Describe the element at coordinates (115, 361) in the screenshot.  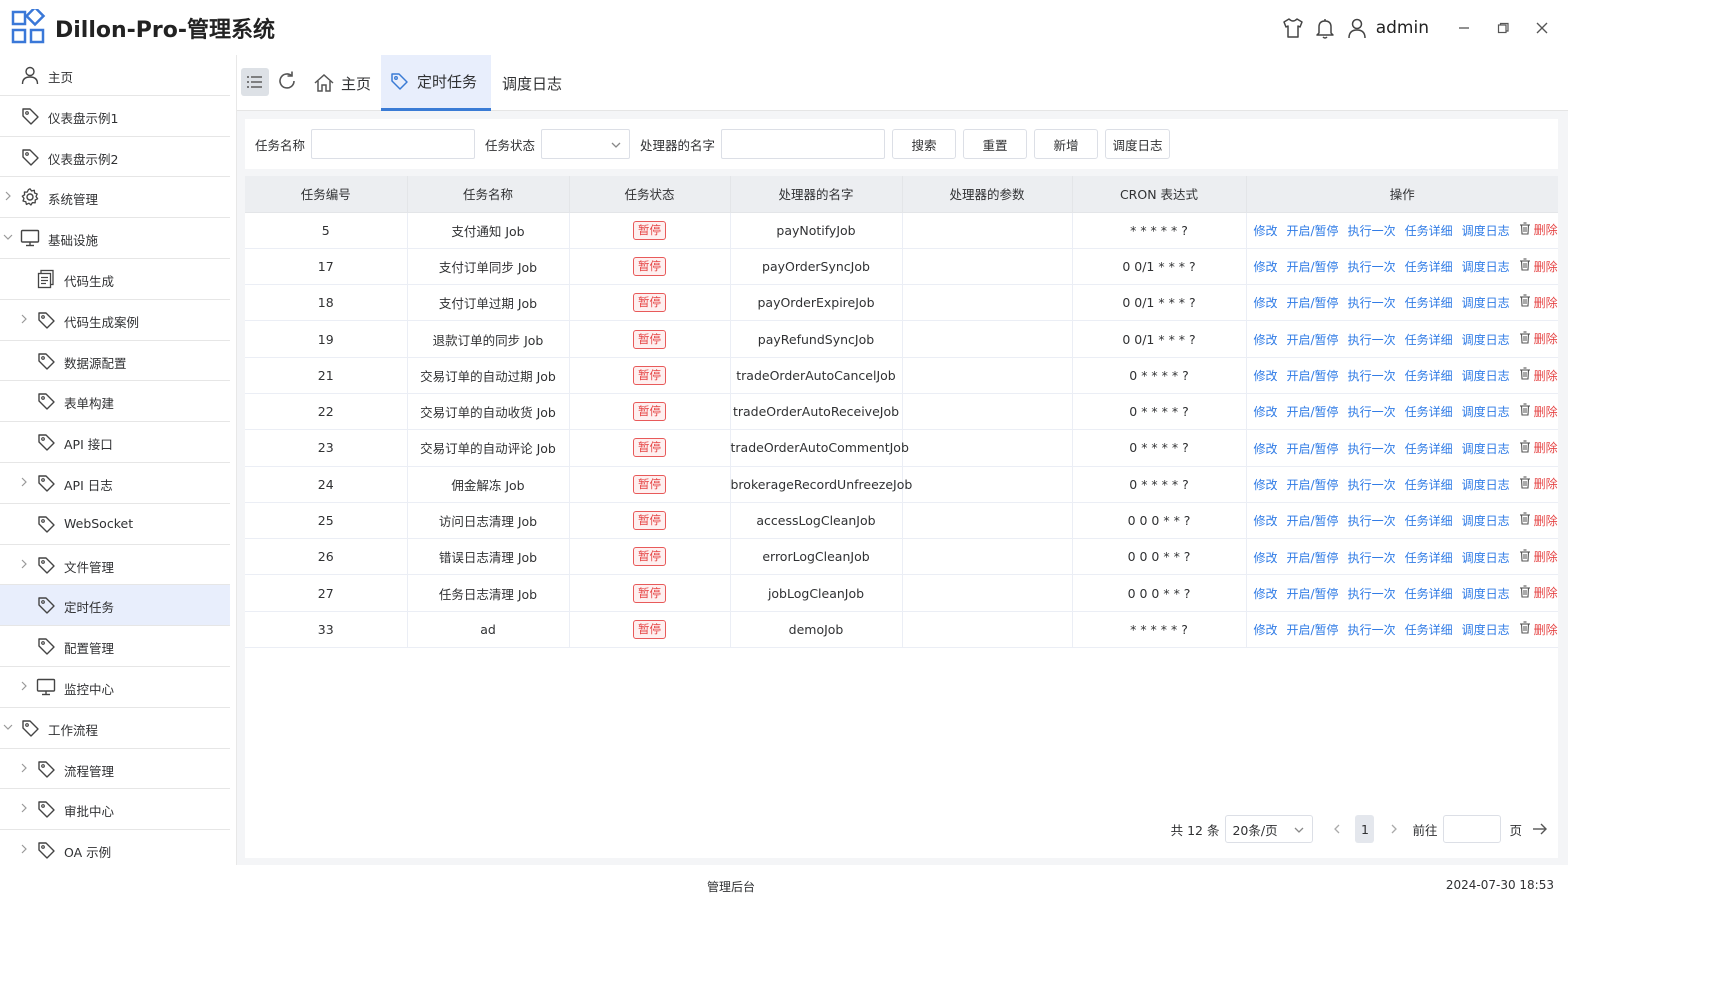
I see `sidebar-item: 数据源配置` at that location.